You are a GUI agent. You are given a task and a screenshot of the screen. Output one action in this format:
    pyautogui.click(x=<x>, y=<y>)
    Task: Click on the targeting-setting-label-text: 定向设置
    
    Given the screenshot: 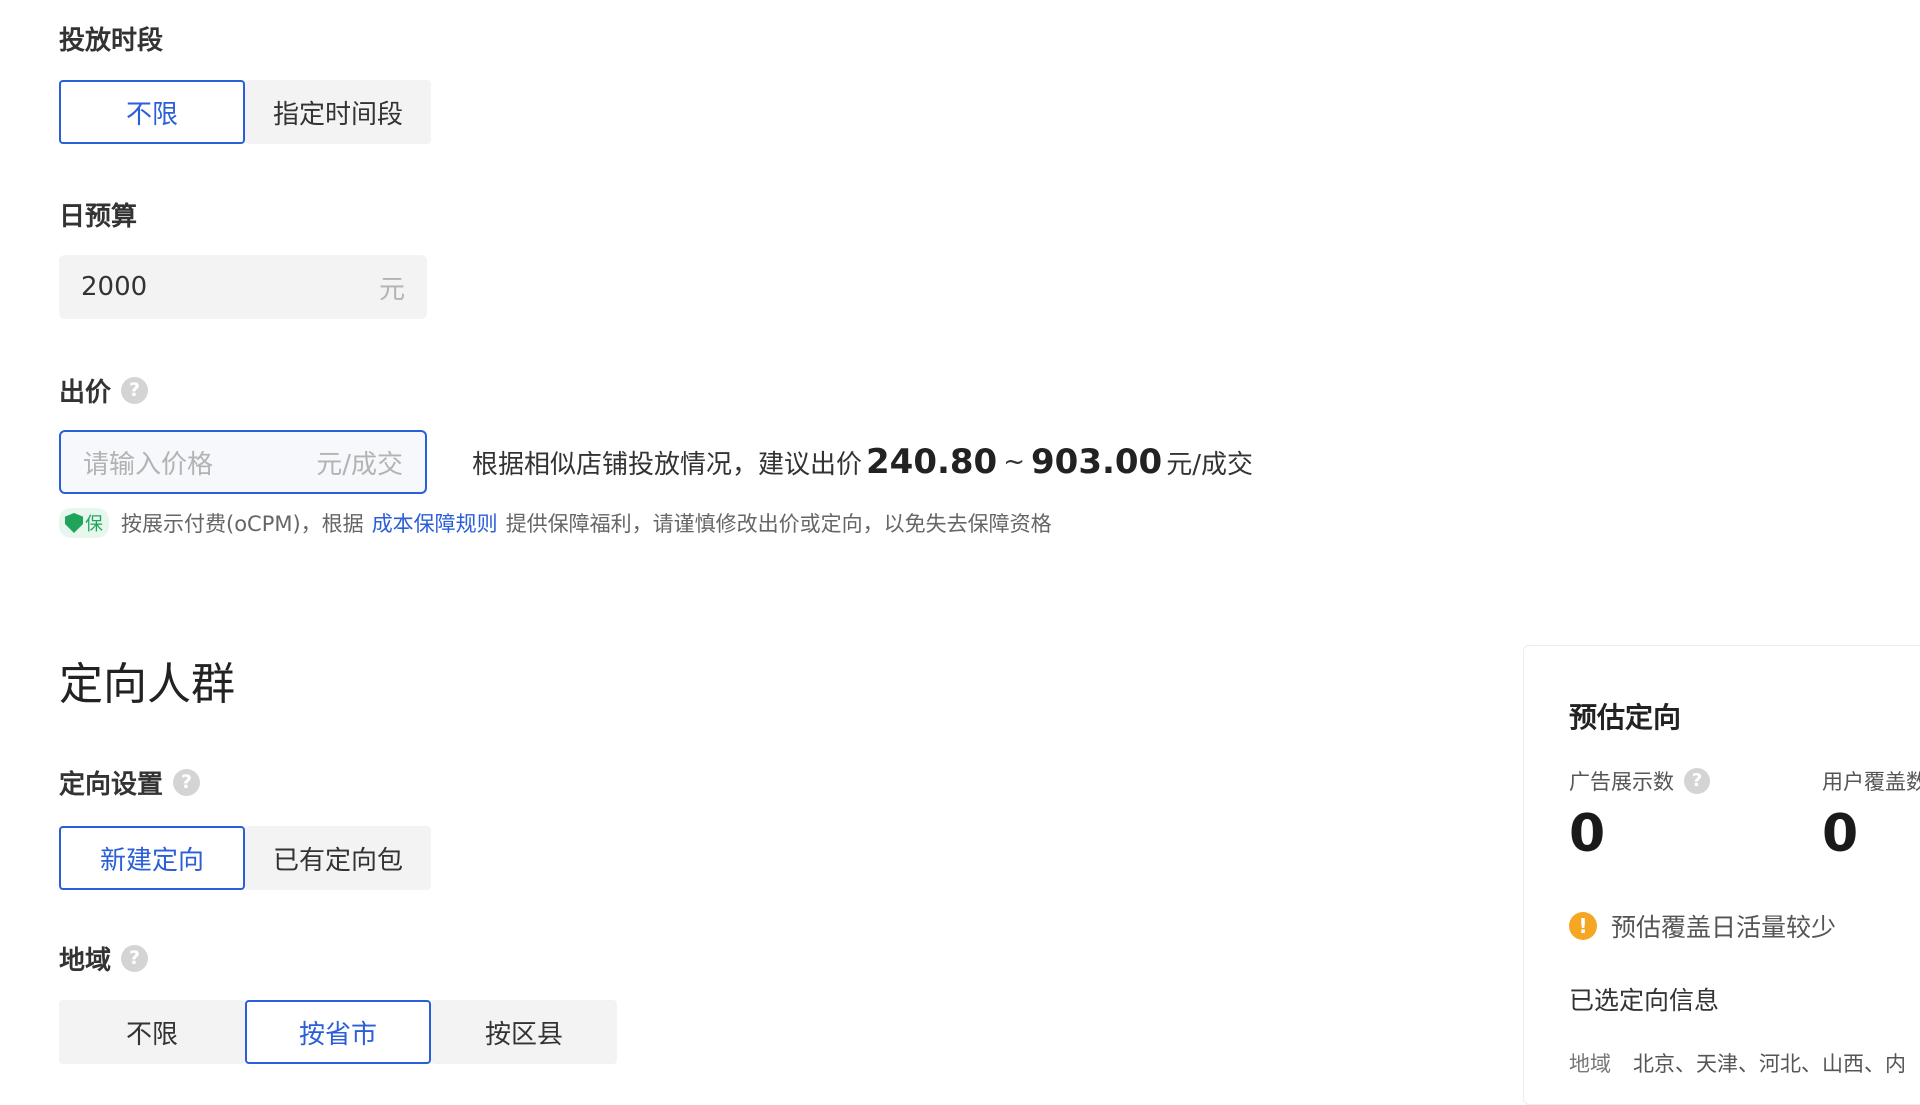 What is the action you would take?
    pyautogui.click(x=111, y=785)
    